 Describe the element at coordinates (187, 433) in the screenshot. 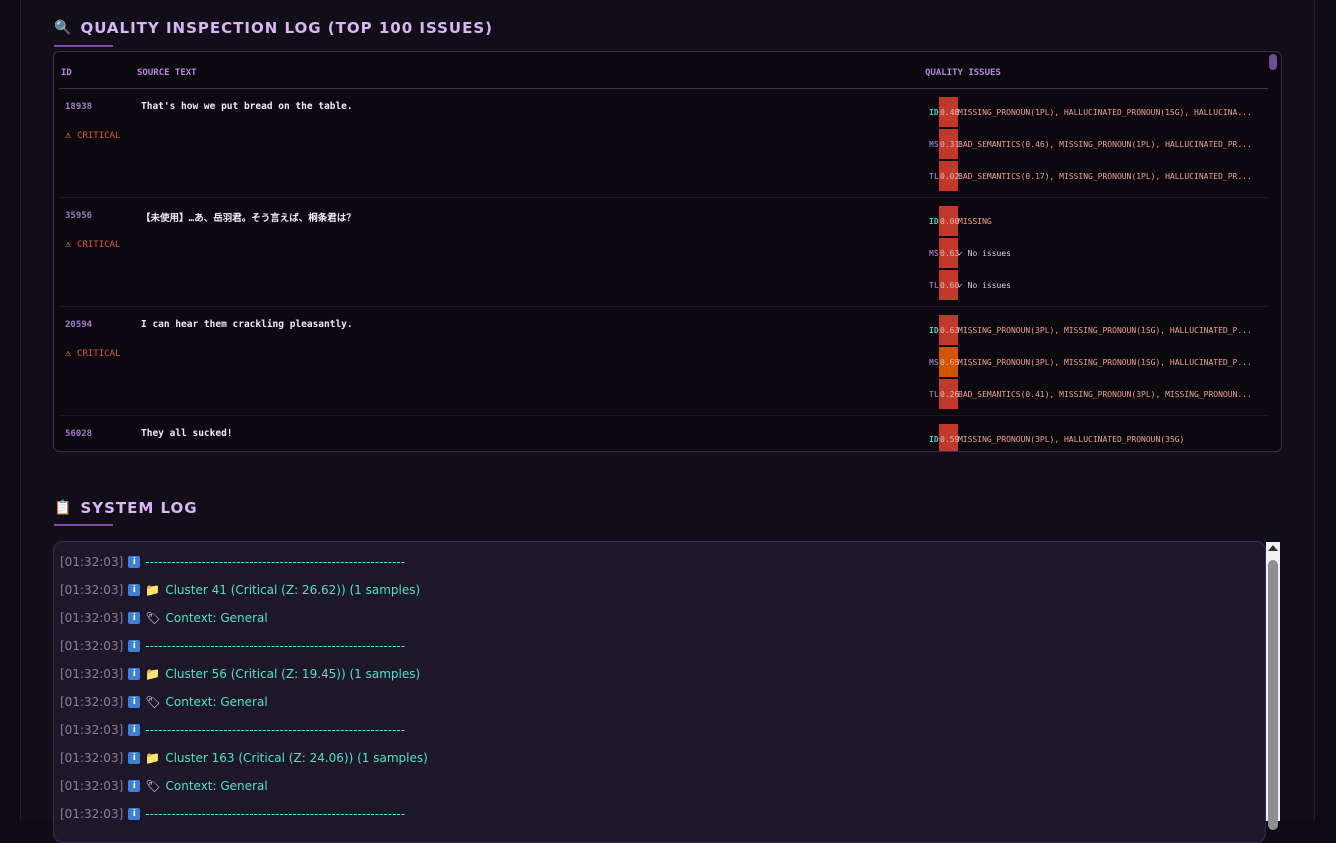

I see `source-text: They all sucked!` at that location.